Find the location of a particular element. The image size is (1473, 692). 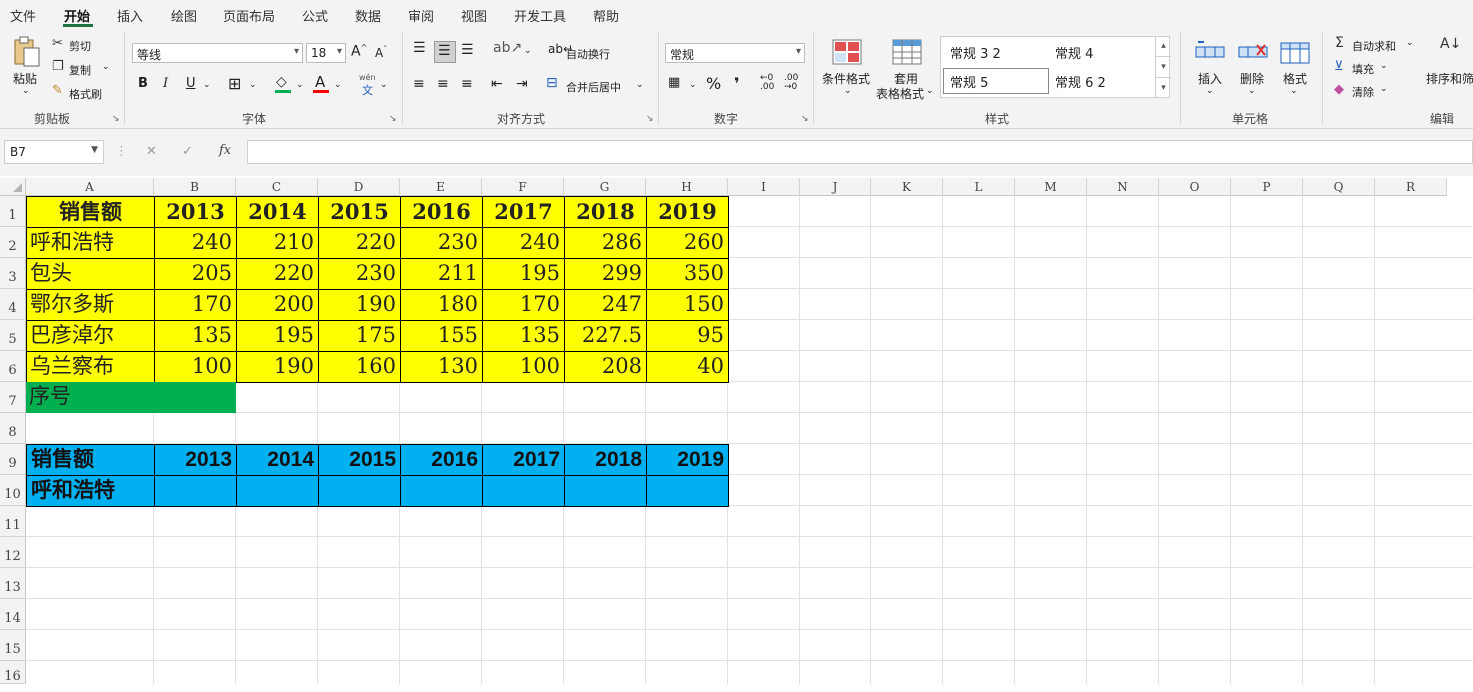

row-header-4: 4 is located at coordinates (13, 304).